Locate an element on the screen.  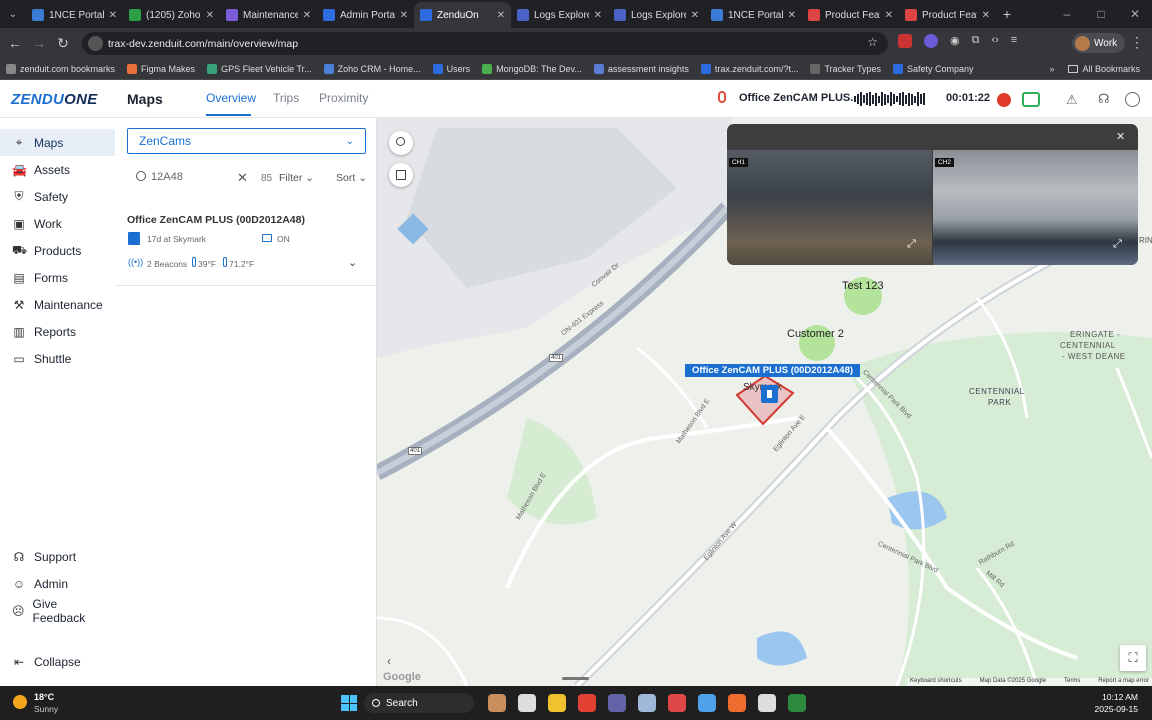
sidebar-item-shuttle: ▭ Shuttle is located at coordinates (57, 358).